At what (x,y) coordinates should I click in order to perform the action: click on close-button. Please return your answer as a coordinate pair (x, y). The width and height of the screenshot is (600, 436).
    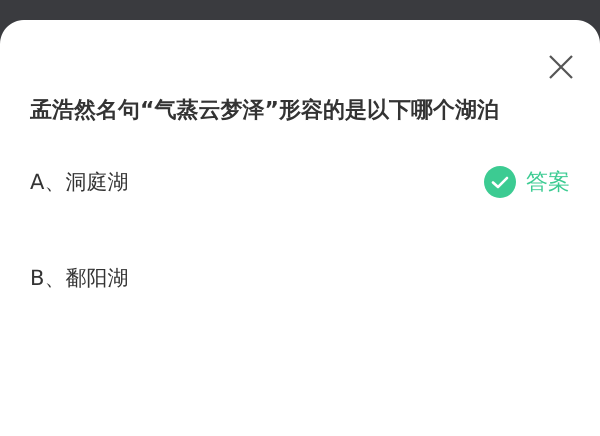
    Looking at the image, I should click on (561, 67).